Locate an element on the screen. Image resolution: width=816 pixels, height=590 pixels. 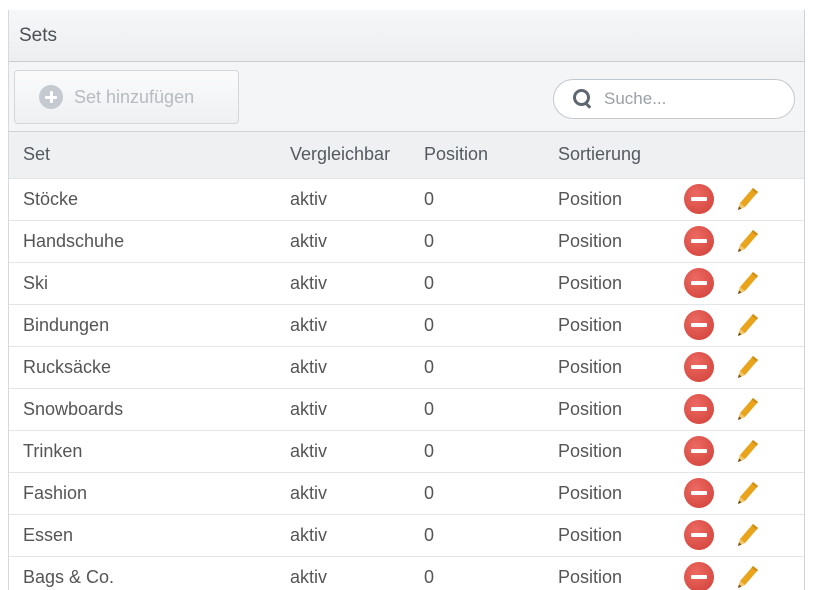
add-set-label: Set hinzufügen is located at coordinates (134, 96).